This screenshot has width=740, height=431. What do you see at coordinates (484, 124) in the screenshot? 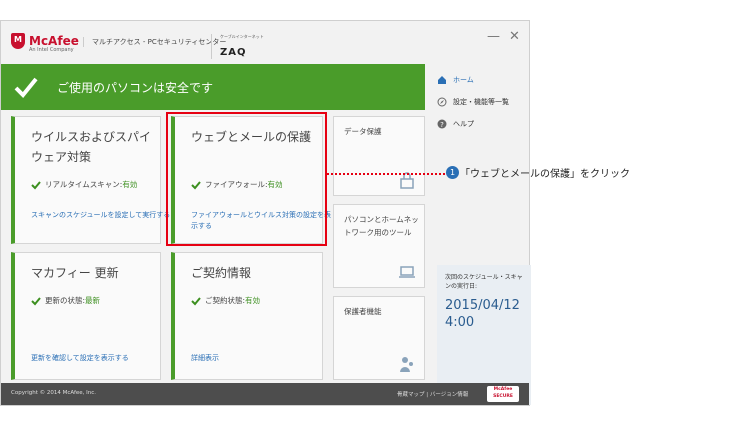
I see `nav-help: ? ヘルプ` at bounding box center [484, 124].